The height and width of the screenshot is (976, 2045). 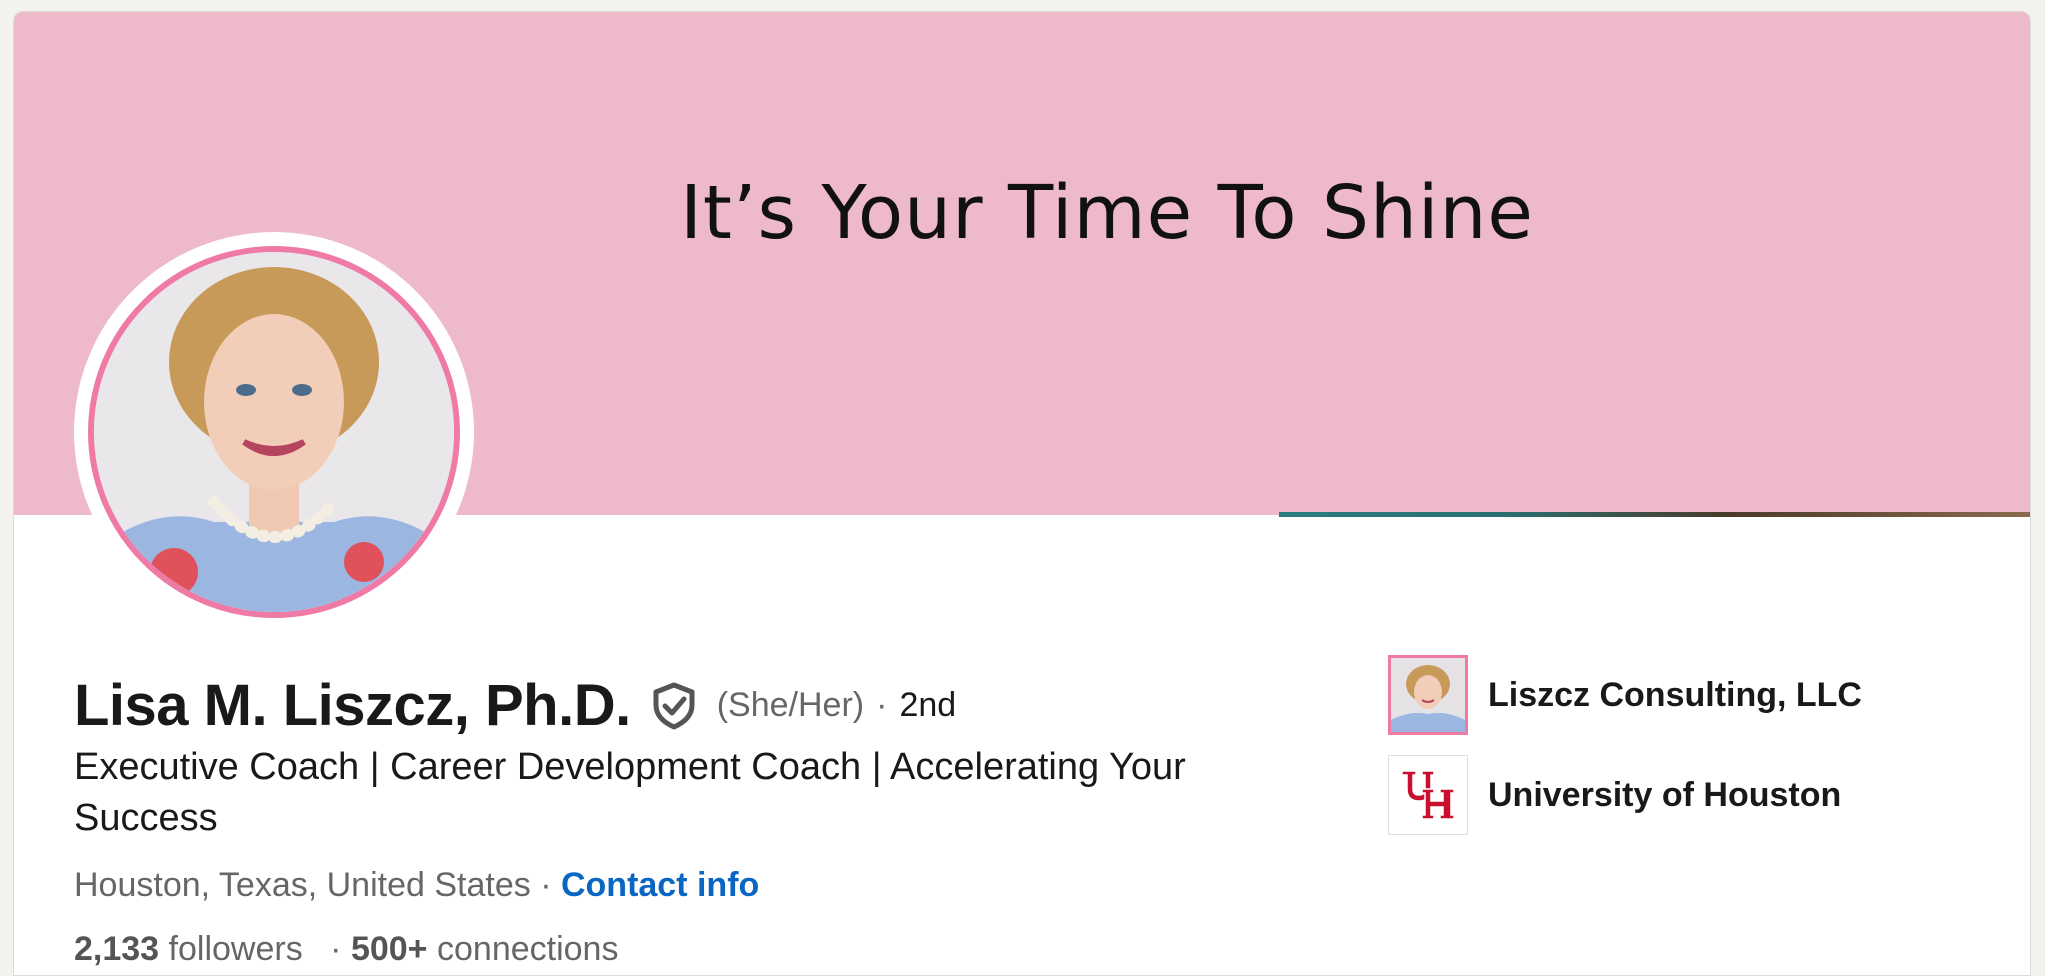 I want to click on connection-degree: 2nd, so click(x=928, y=705).